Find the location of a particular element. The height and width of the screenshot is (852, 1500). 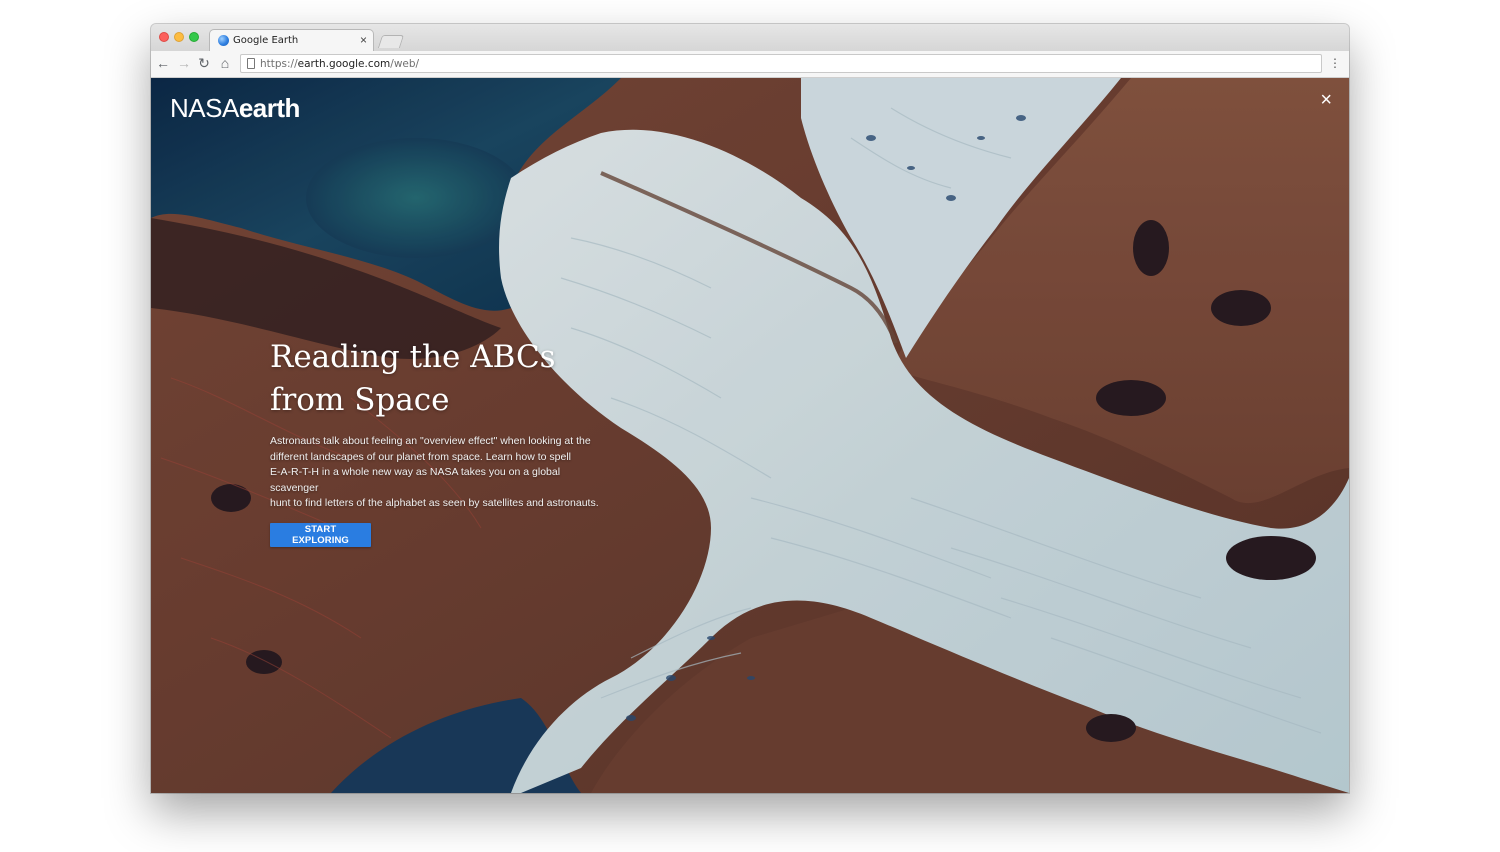

tab-close-icon: × is located at coordinates (363, 40).